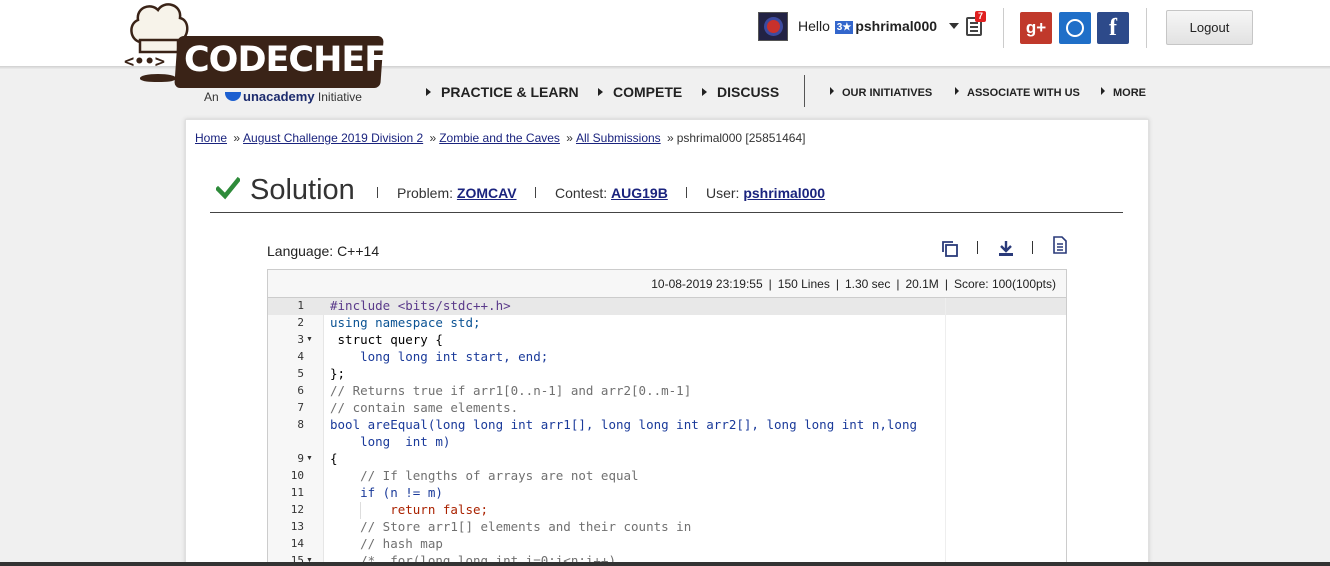 The width and height of the screenshot is (1330, 566). What do you see at coordinates (386, 339) in the screenshot?
I see `code-line: struct query {` at bounding box center [386, 339].